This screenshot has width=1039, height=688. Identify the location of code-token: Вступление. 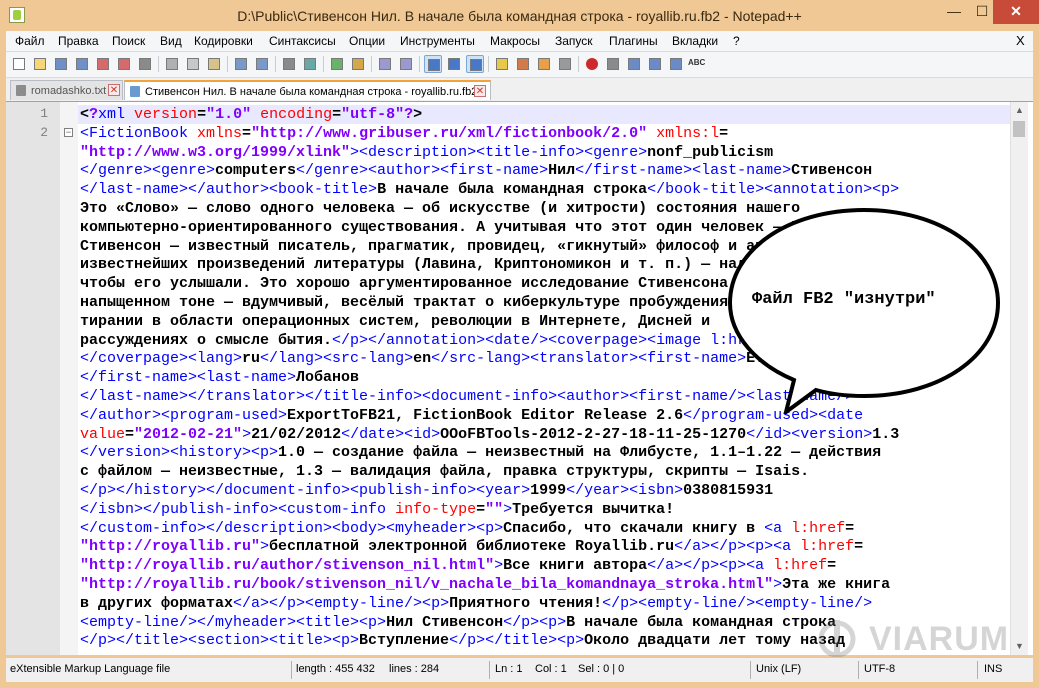
(404, 641).